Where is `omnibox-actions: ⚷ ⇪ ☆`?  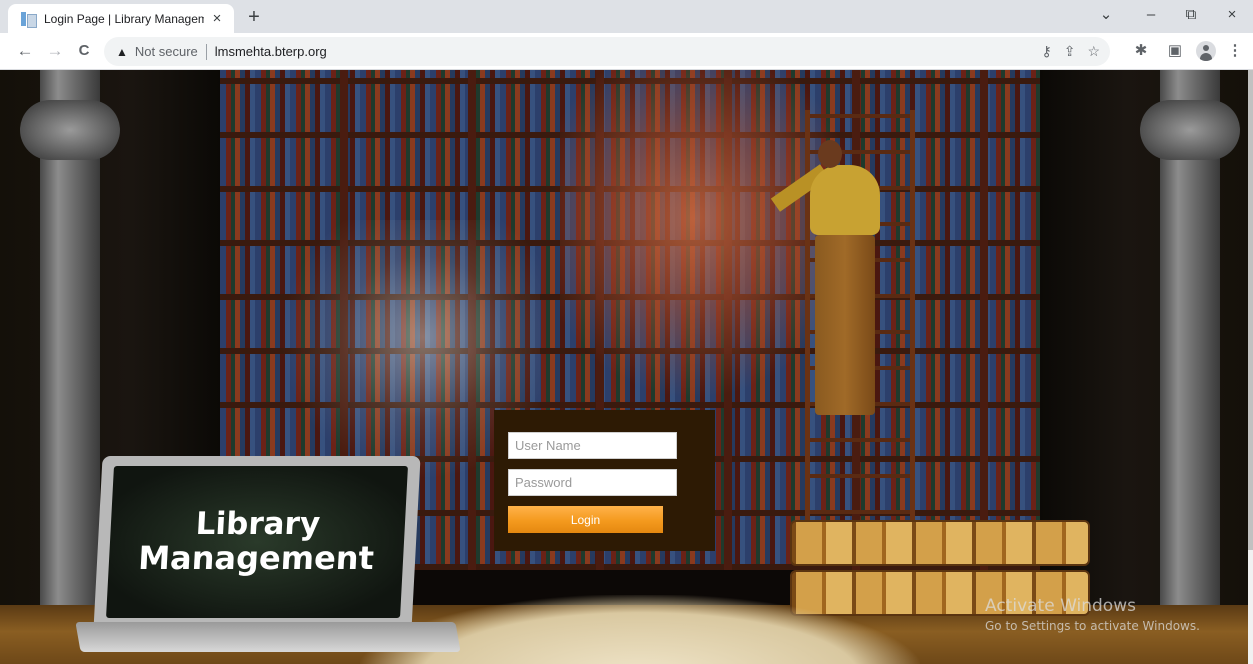 omnibox-actions: ⚷ ⇪ ☆ is located at coordinates (1070, 51).